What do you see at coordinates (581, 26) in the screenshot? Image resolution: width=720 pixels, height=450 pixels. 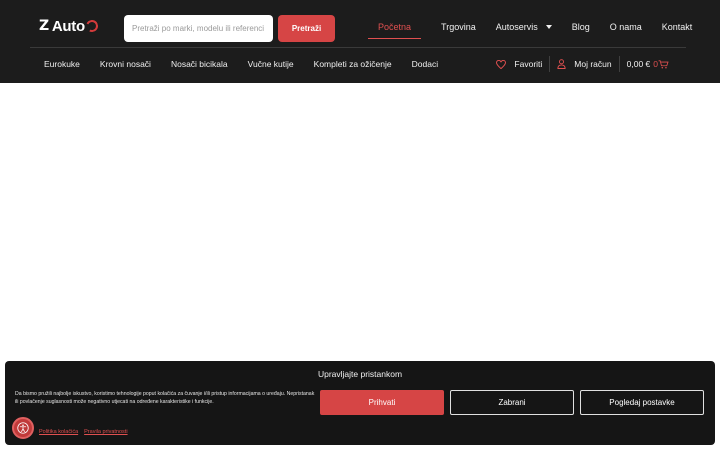 I see `nav-item-blog: Blog` at bounding box center [581, 26].